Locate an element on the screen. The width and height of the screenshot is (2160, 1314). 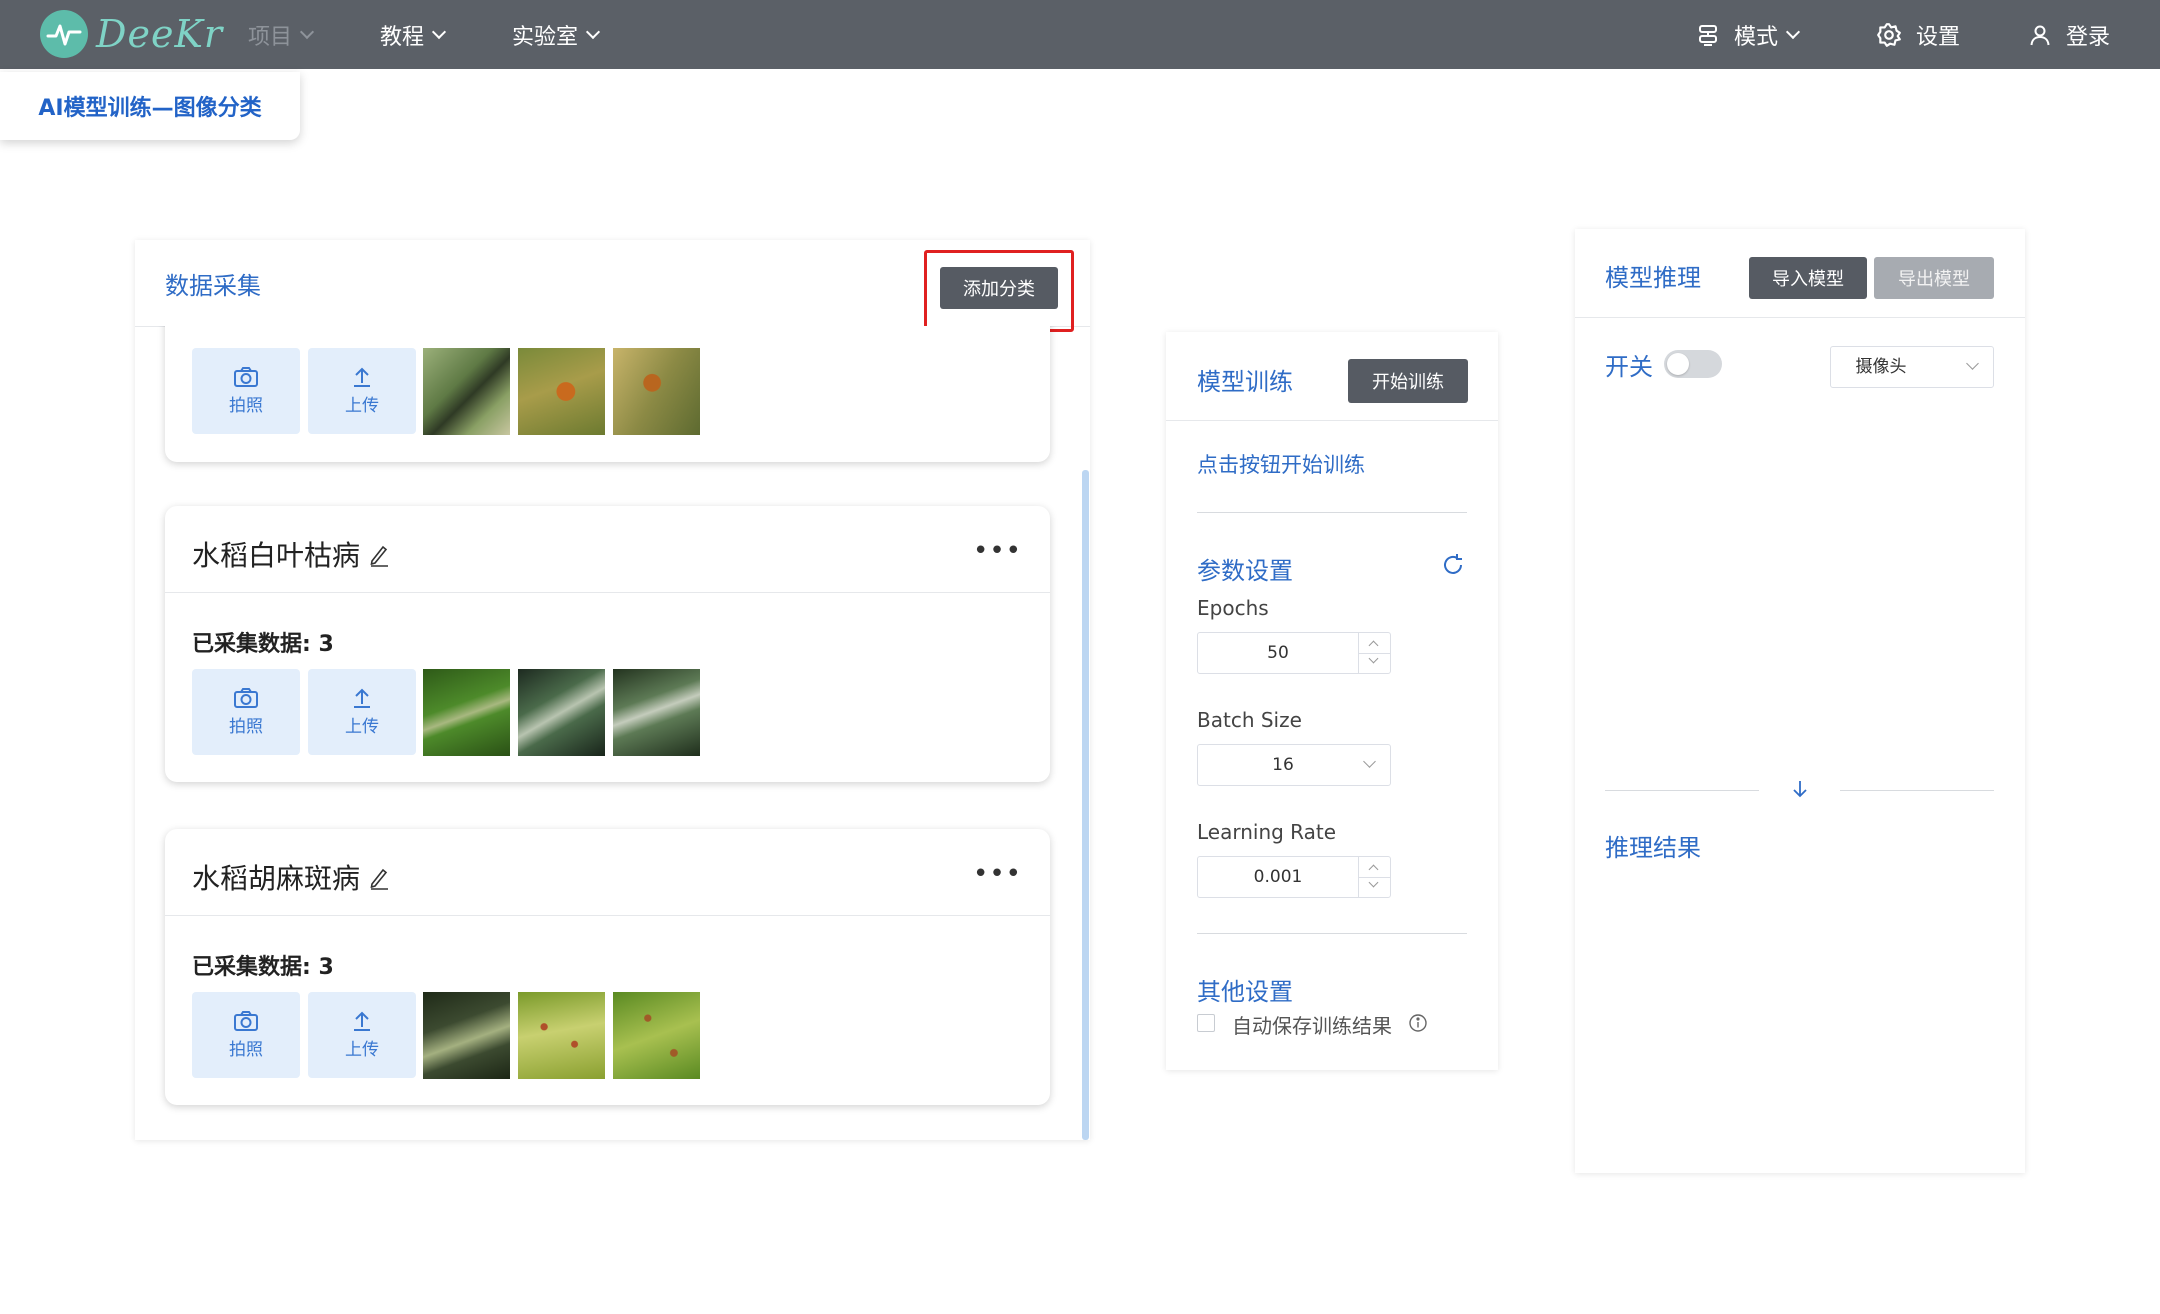
logo-mark-icon is located at coordinates (64, 34).